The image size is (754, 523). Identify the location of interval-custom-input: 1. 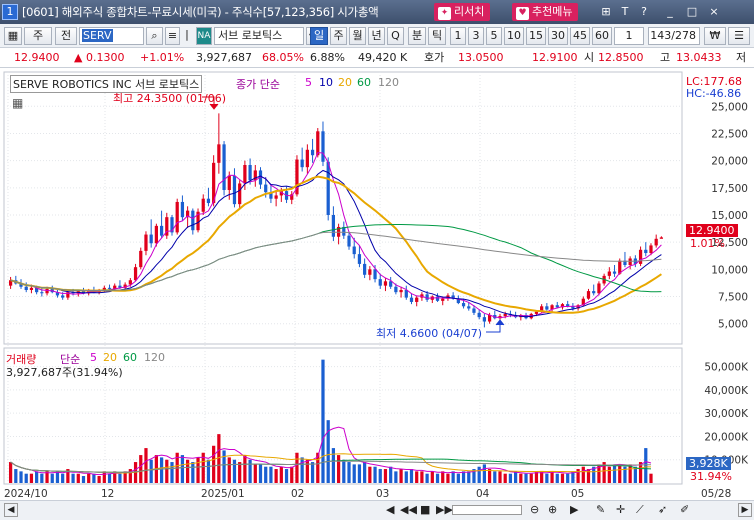
(629, 36).